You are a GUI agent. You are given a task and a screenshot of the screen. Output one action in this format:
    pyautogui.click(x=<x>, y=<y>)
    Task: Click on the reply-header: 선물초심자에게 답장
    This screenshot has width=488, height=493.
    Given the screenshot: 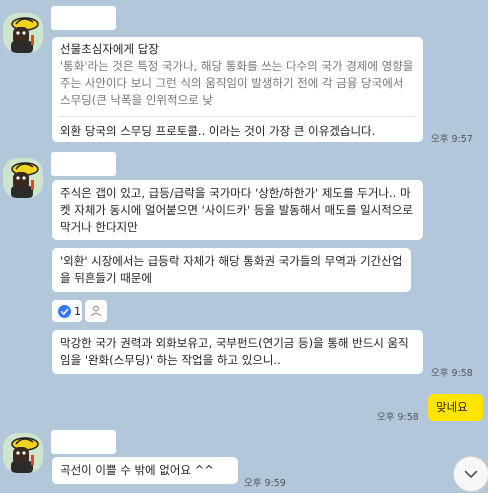 What is the action you would take?
    pyautogui.click(x=109, y=49)
    